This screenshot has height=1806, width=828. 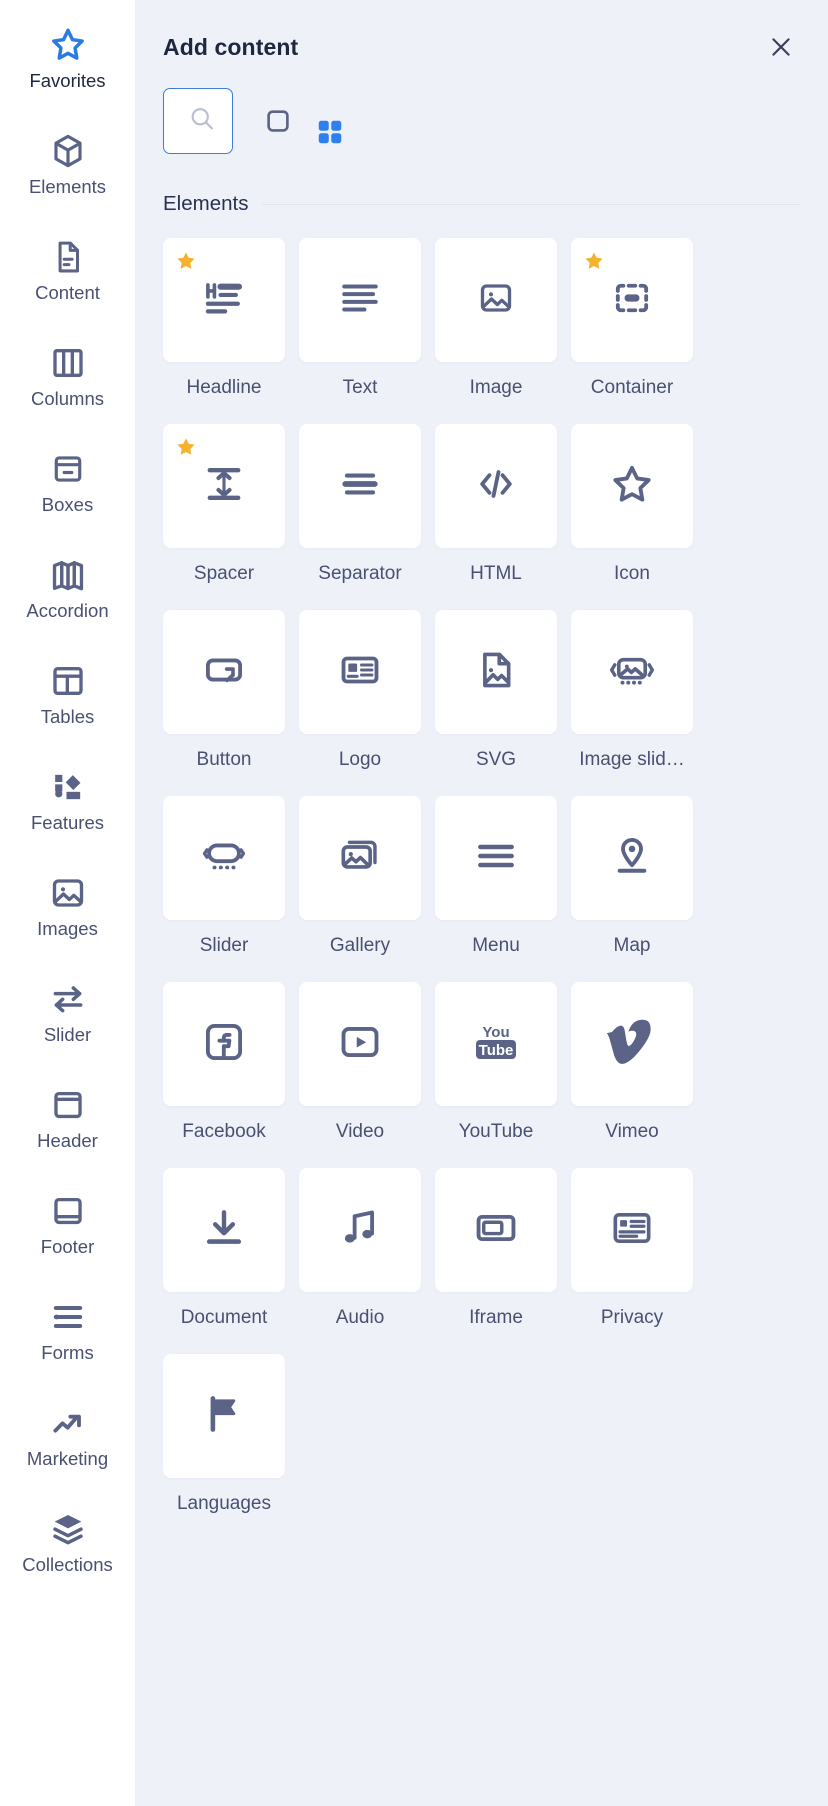 I want to click on button-icon, so click(x=224, y=672).